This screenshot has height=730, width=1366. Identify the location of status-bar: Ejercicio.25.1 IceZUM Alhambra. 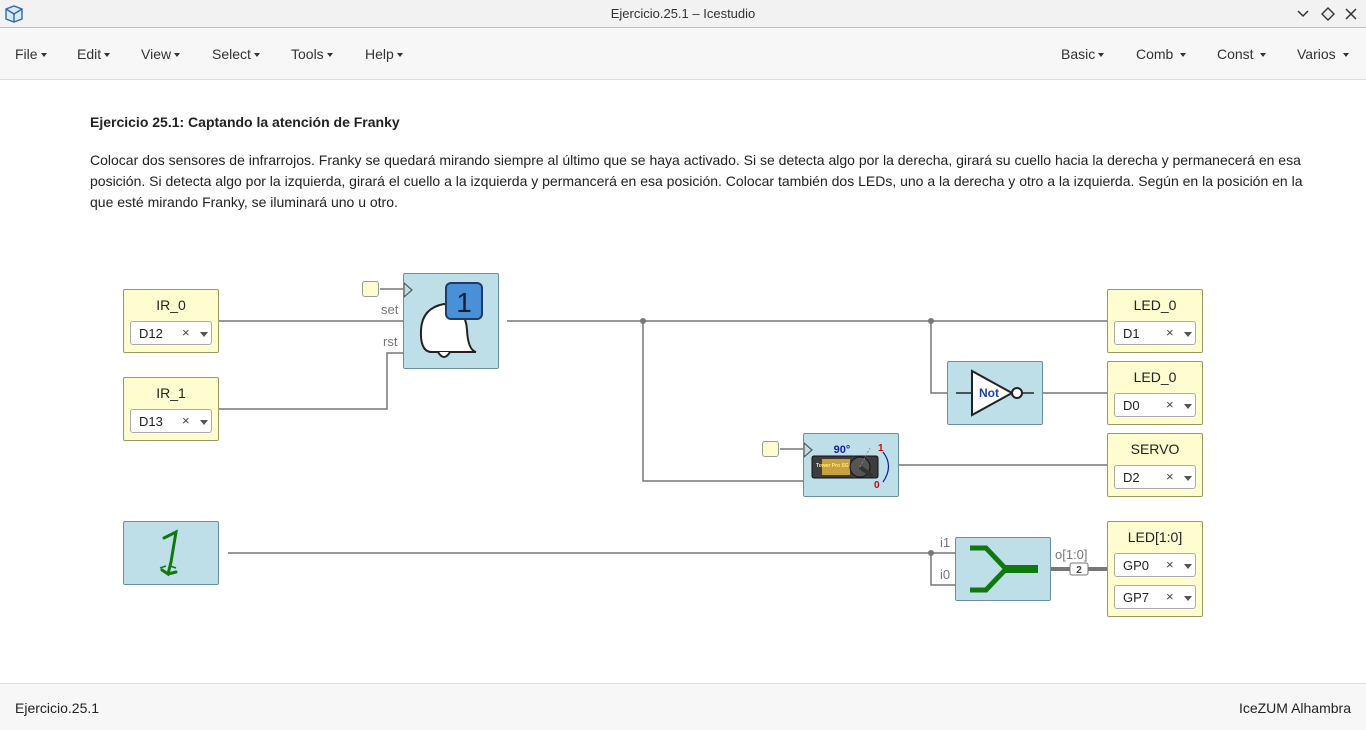
(683, 706).